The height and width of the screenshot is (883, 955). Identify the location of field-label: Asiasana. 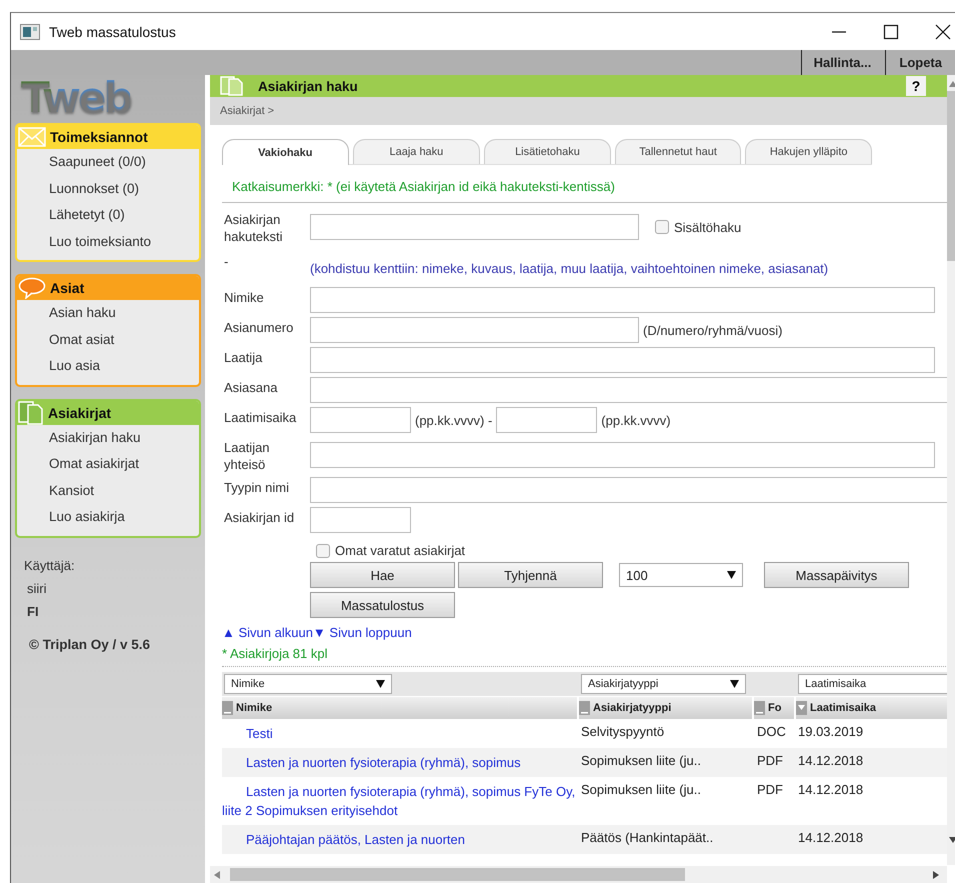
(250, 388).